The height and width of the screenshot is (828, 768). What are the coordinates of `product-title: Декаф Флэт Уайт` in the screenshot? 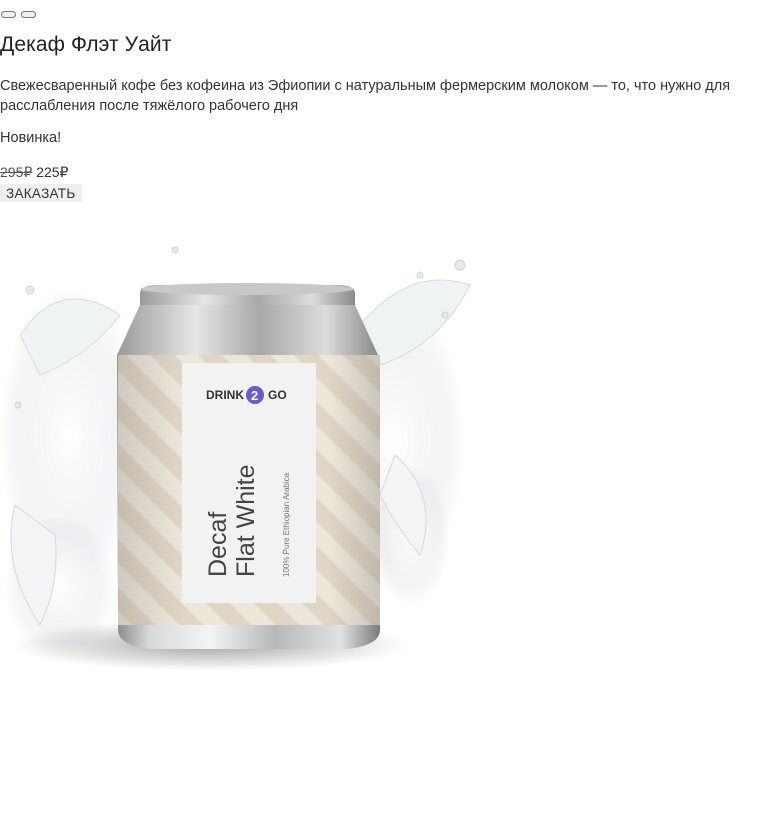 It's located at (86, 44).